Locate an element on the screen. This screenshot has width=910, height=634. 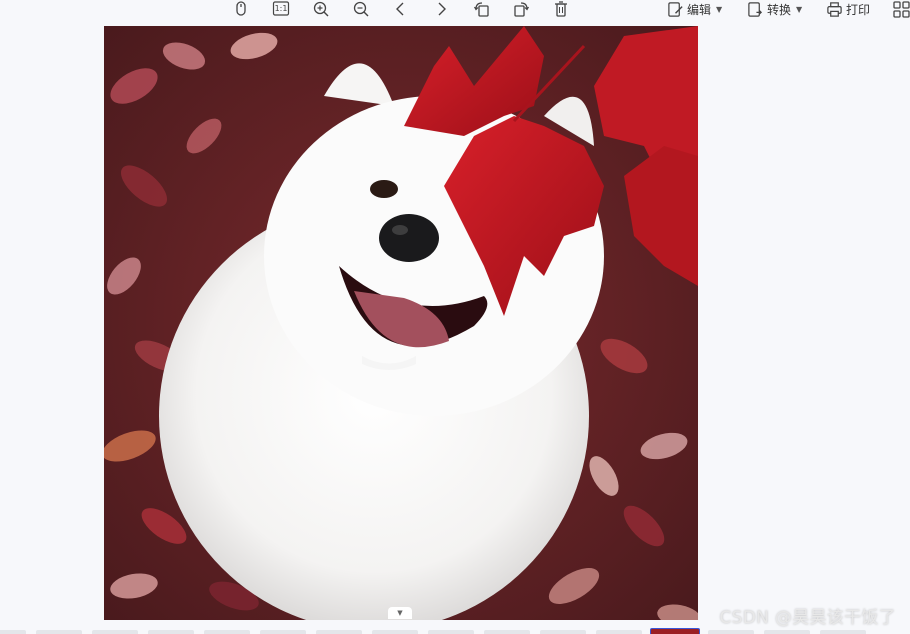
print-label: 打印 is located at coordinates (858, 9).